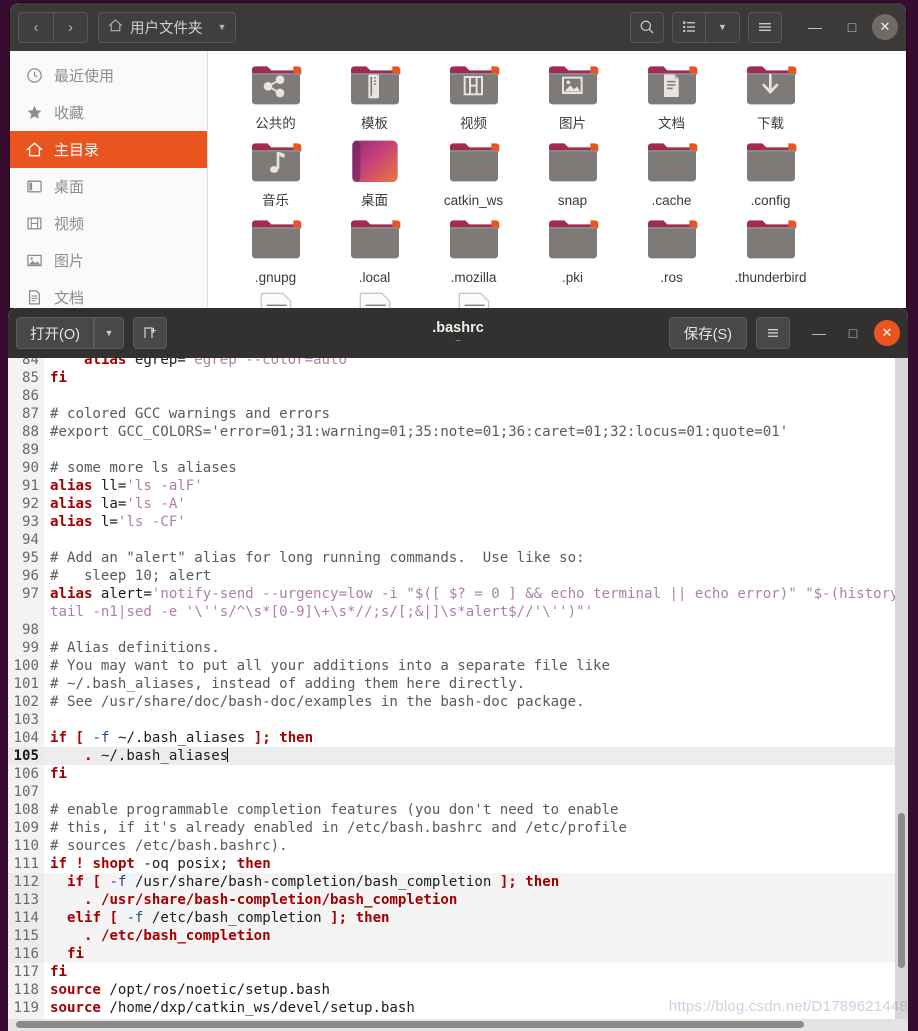 The image size is (918, 1031). Describe the element at coordinates (770, 94) in the screenshot. I see `file-item: 下载` at that location.